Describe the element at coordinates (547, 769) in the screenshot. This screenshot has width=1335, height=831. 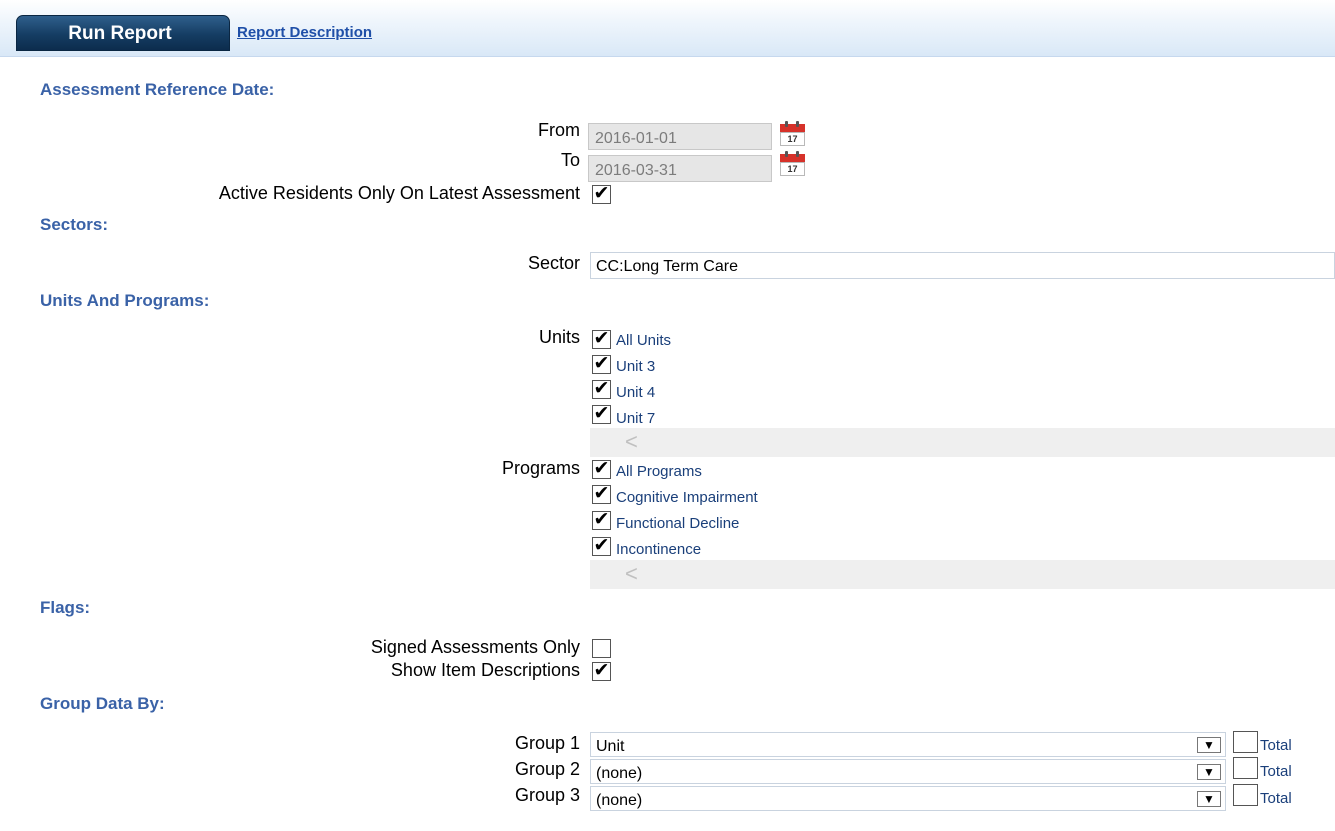
I see `group-2-label: Group 2` at that location.